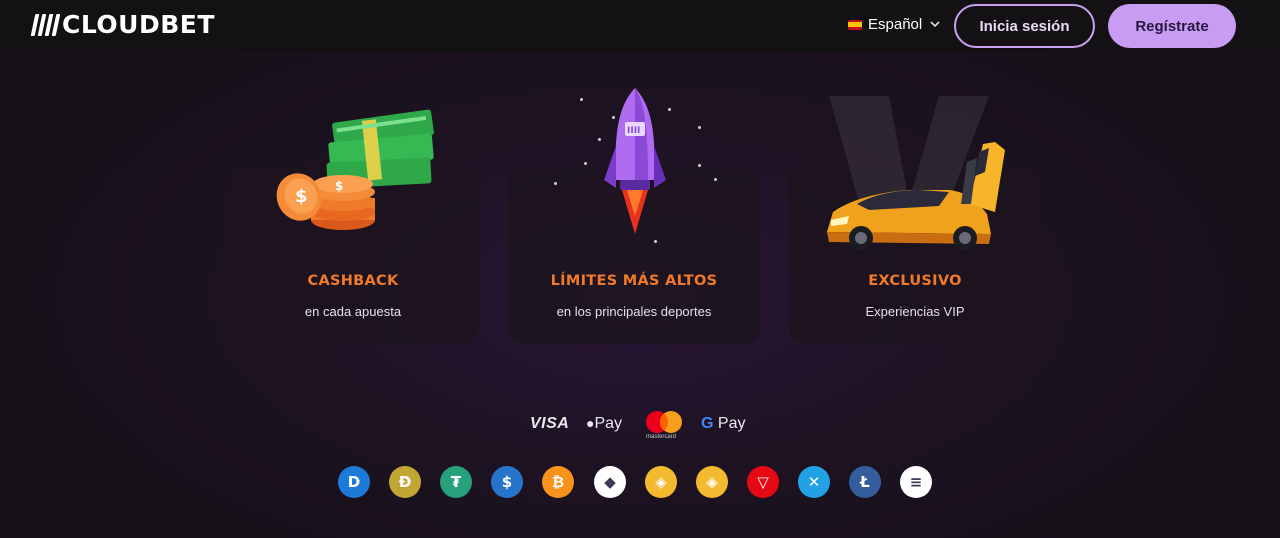  What do you see at coordinates (661, 437) in the screenshot?
I see `mastercard-text: mastercard` at bounding box center [661, 437].